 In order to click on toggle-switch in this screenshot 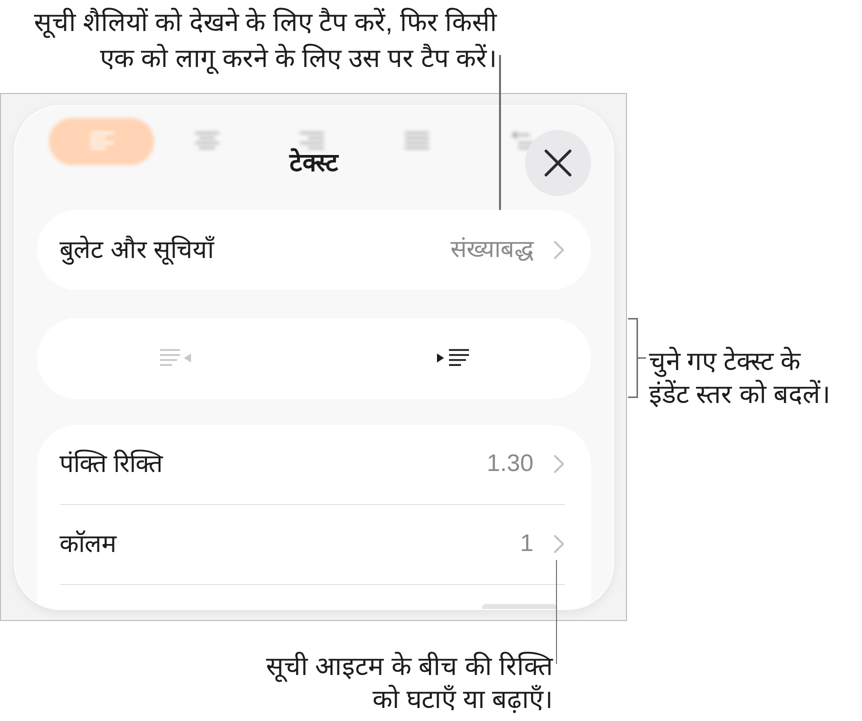, I will do `click(519, 606)`.